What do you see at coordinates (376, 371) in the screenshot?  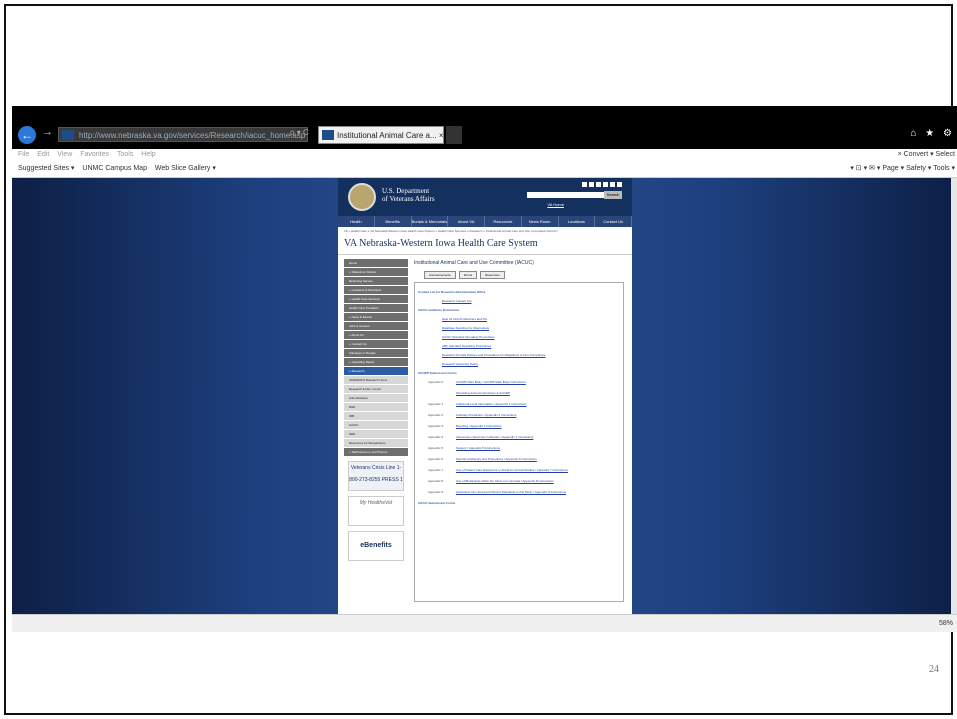 I see `sidebar-item: + Research` at bounding box center [376, 371].